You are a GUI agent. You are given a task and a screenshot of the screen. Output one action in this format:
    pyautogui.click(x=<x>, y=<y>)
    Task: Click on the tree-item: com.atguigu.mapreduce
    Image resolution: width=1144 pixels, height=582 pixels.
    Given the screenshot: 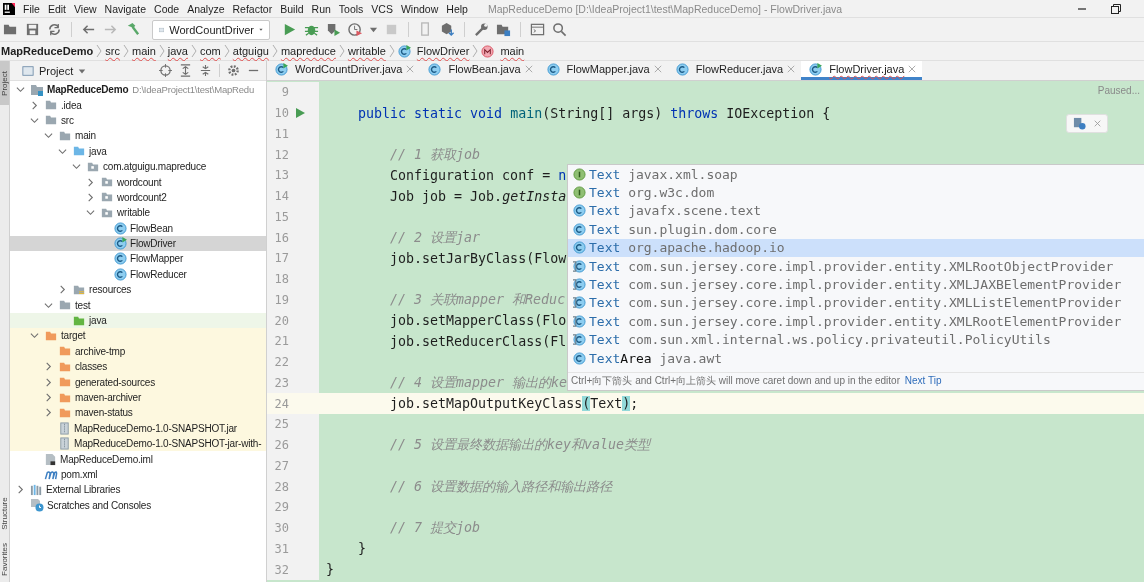 What is the action you would take?
    pyautogui.click(x=138, y=166)
    